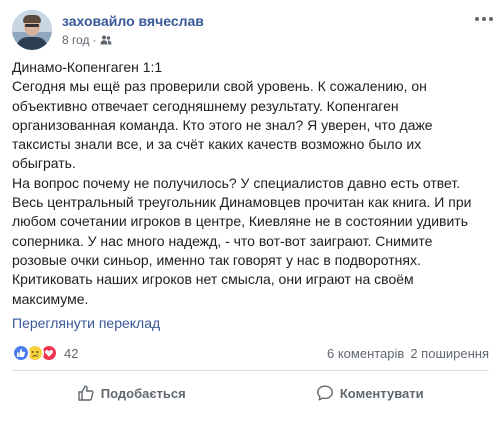  Describe the element at coordinates (381, 393) in the screenshot. I see `comment-button-label: Коментувати` at that location.